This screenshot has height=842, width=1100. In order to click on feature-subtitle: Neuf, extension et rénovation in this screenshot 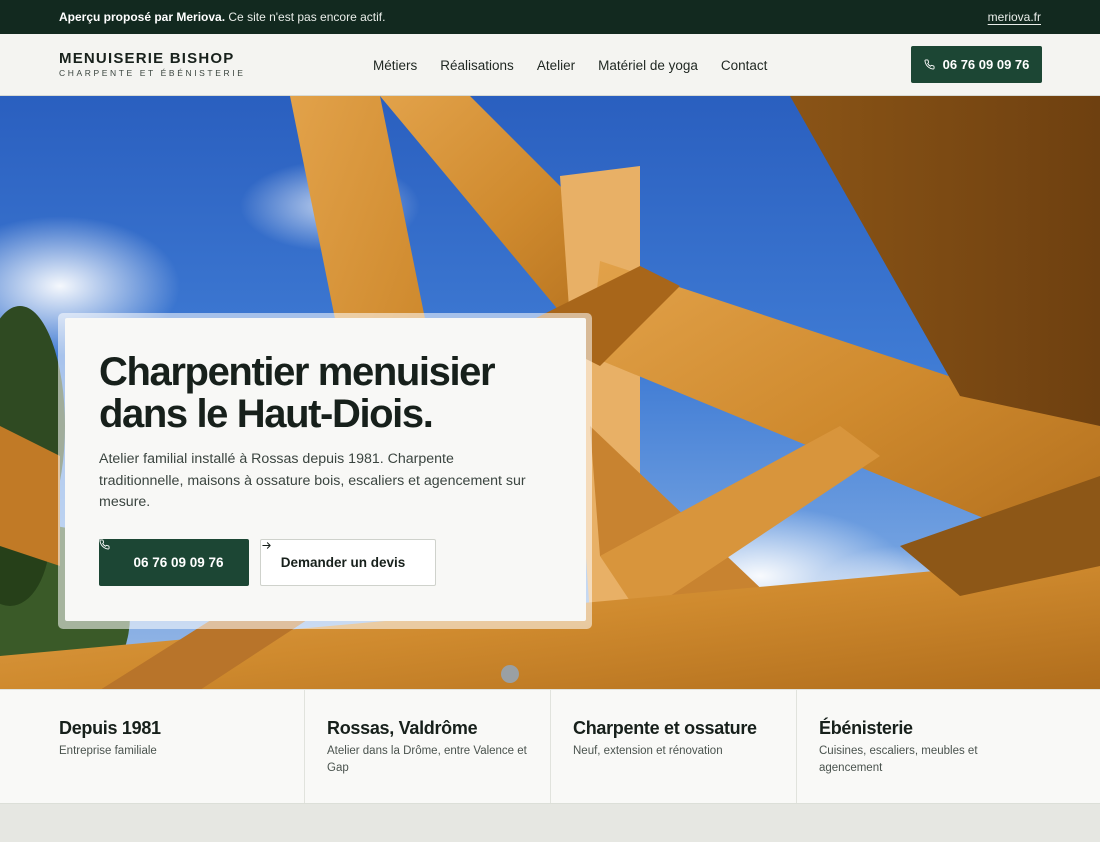, I will do `click(648, 751)`.